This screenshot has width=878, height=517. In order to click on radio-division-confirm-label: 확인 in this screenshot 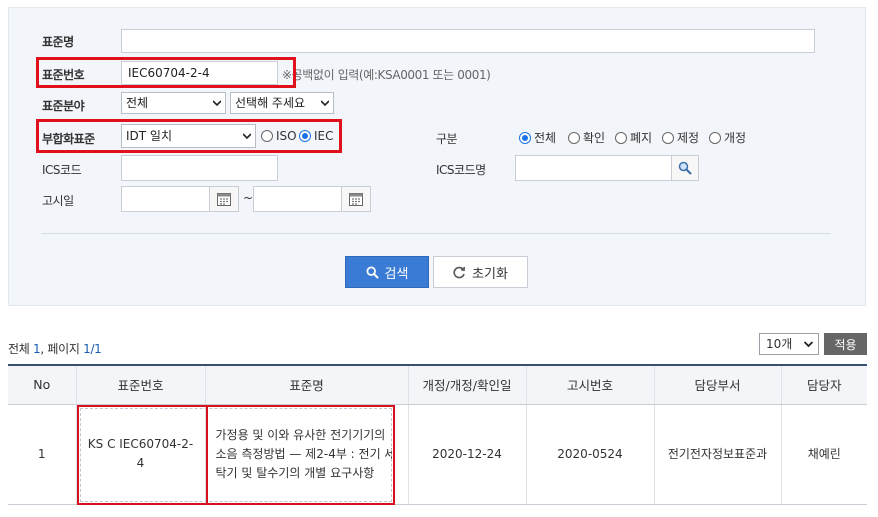, I will do `click(594, 138)`.